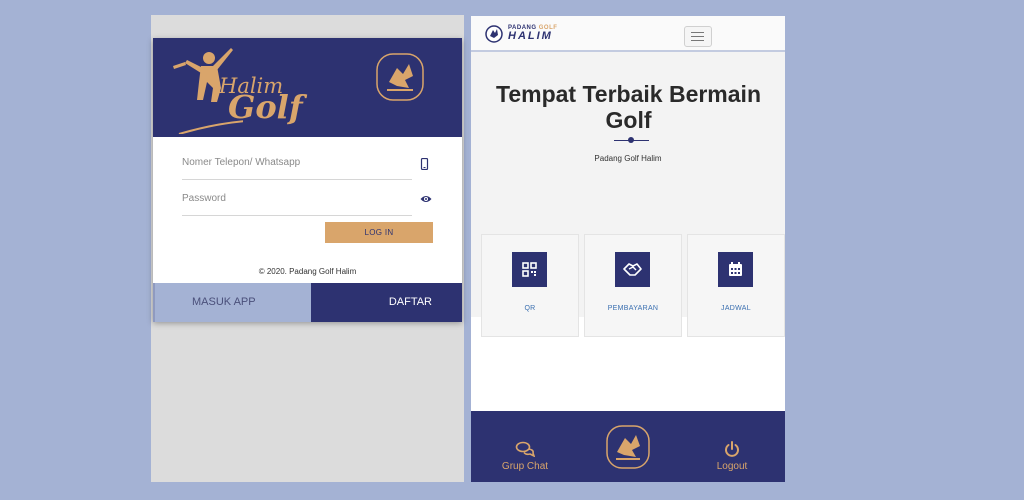  Describe the element at coordinates (204, 198) in the screenshot. I see `password-placeholder: Password` at that location.